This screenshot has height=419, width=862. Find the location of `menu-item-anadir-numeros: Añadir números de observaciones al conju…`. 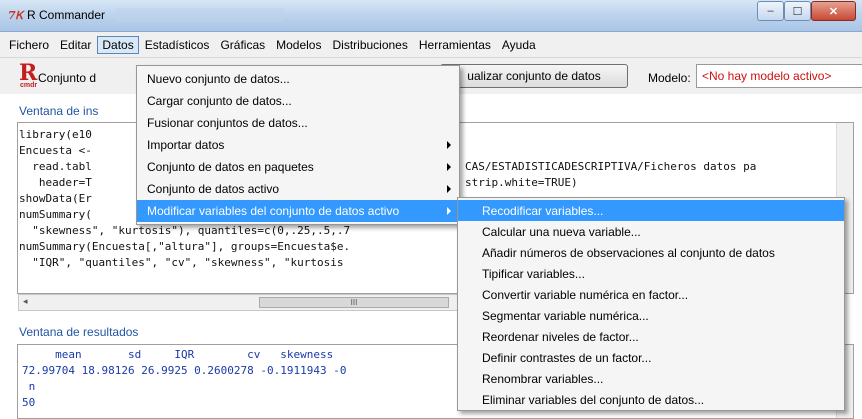

menu-item-anadir-numeros: Añadir números de observaciones al conju… is located at coordinates (651, 252).